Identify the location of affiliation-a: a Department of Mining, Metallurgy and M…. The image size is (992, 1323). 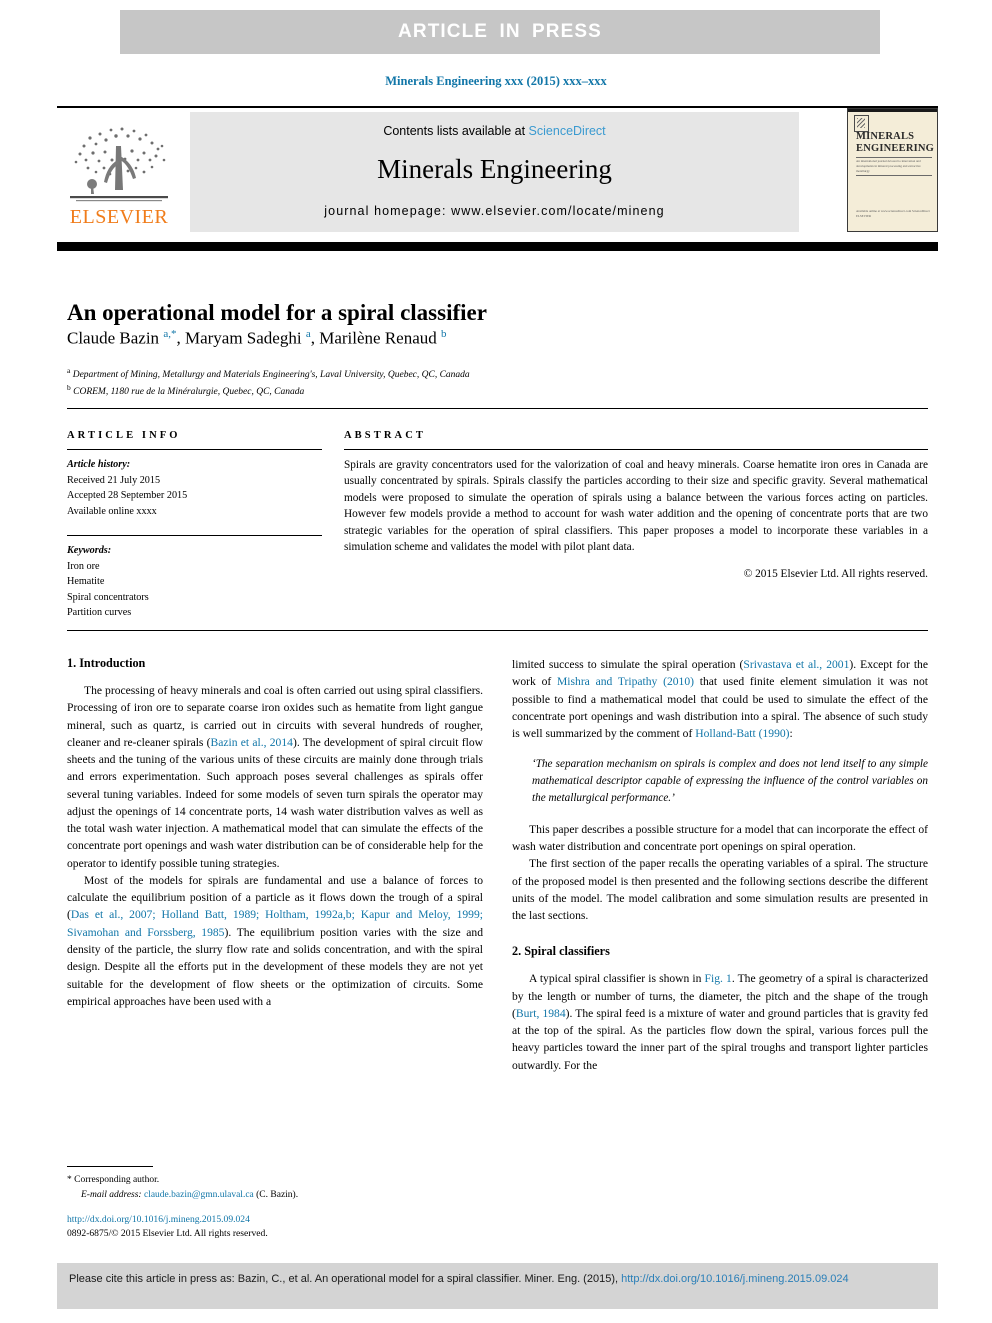
(492, 374).